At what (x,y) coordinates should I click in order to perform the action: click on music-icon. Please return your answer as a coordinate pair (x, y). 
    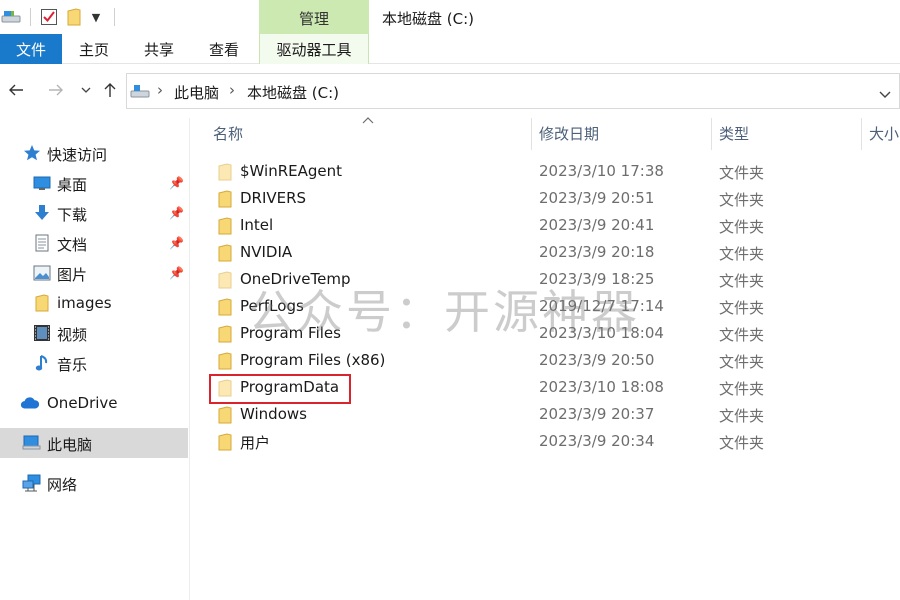
    Looking at the image, I should click on (42, 363).